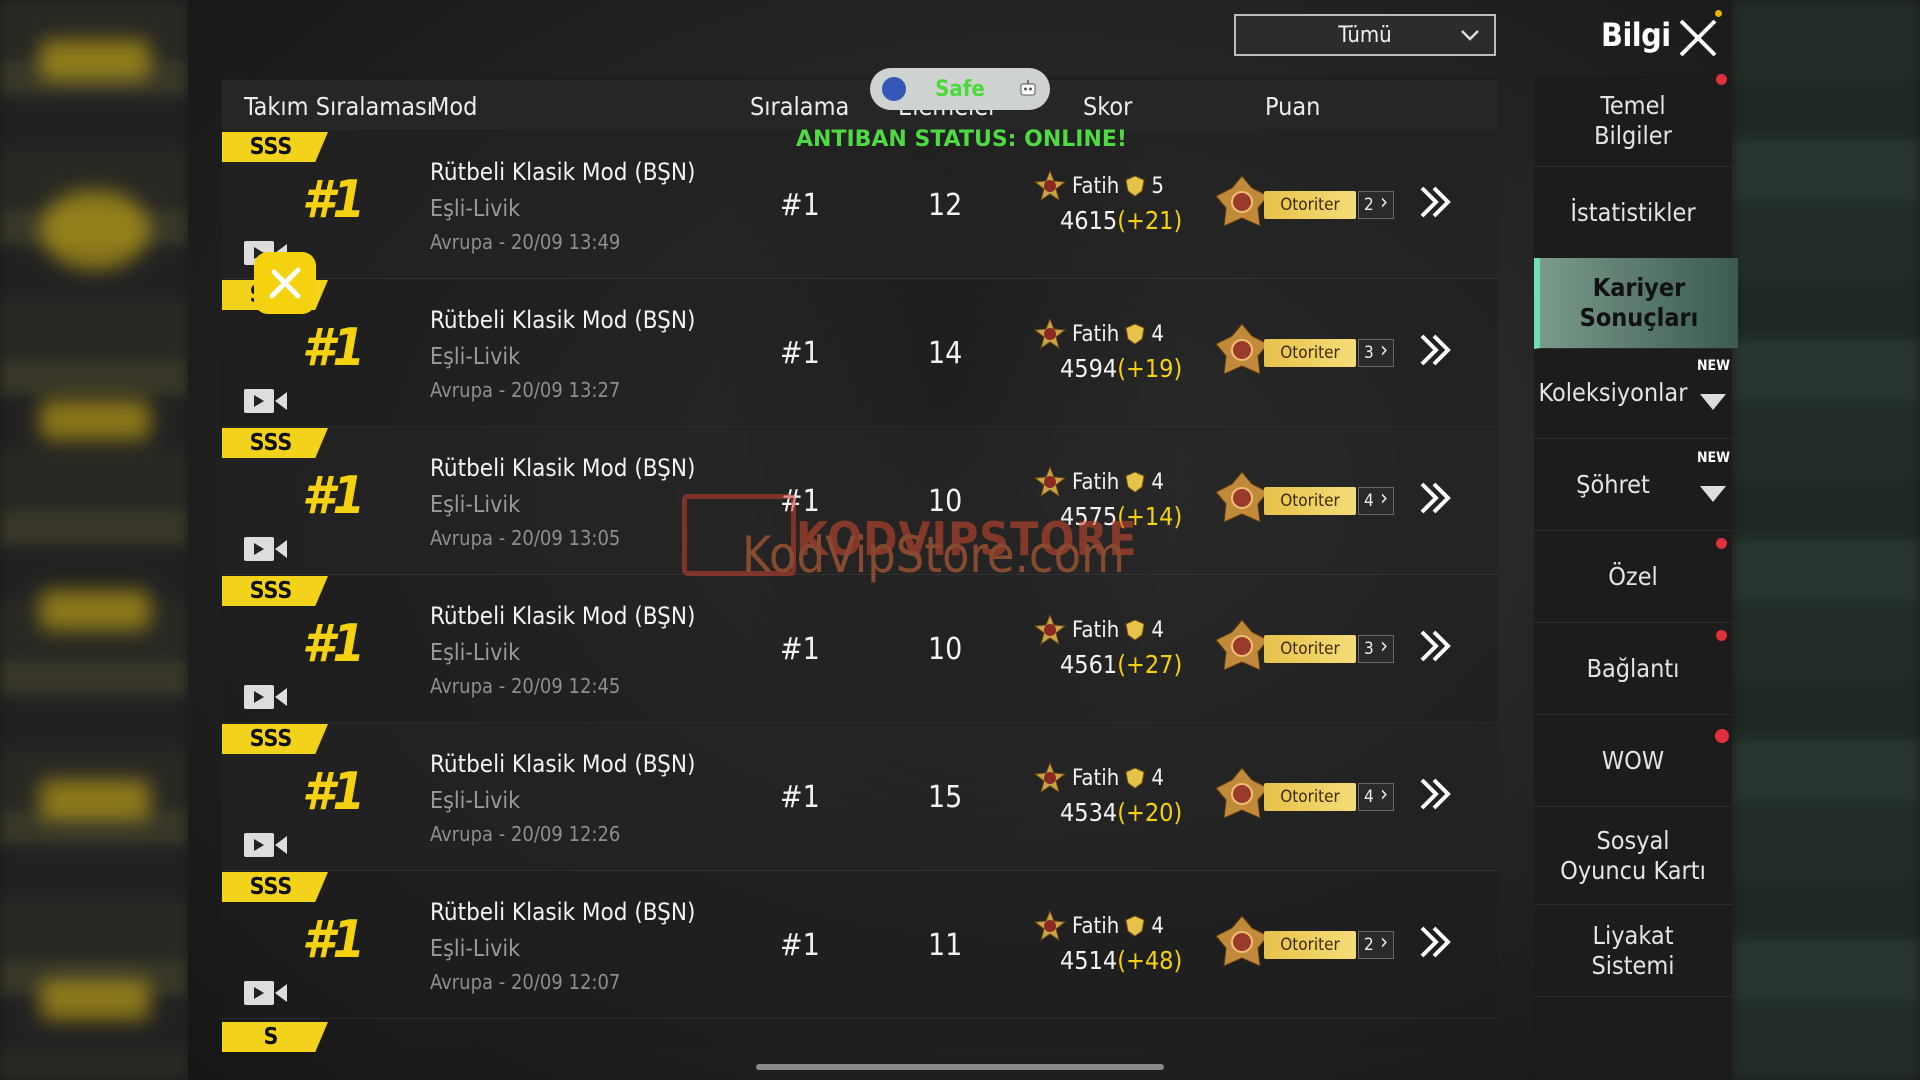  Describe the element at coordinates (1613, 392) in the screenshot. I see `sidebar-item-label: Koleksiyonlar` at that location.